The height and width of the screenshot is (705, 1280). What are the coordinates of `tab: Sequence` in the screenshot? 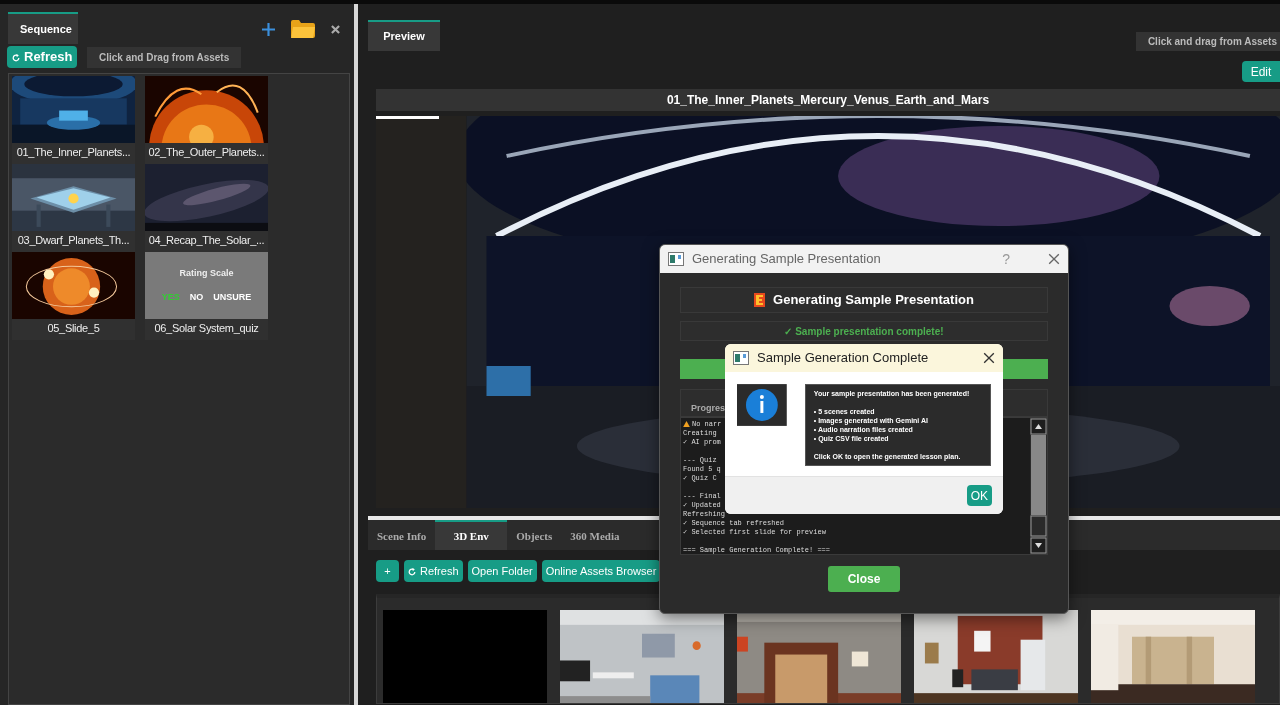 It's located at (43, 28).